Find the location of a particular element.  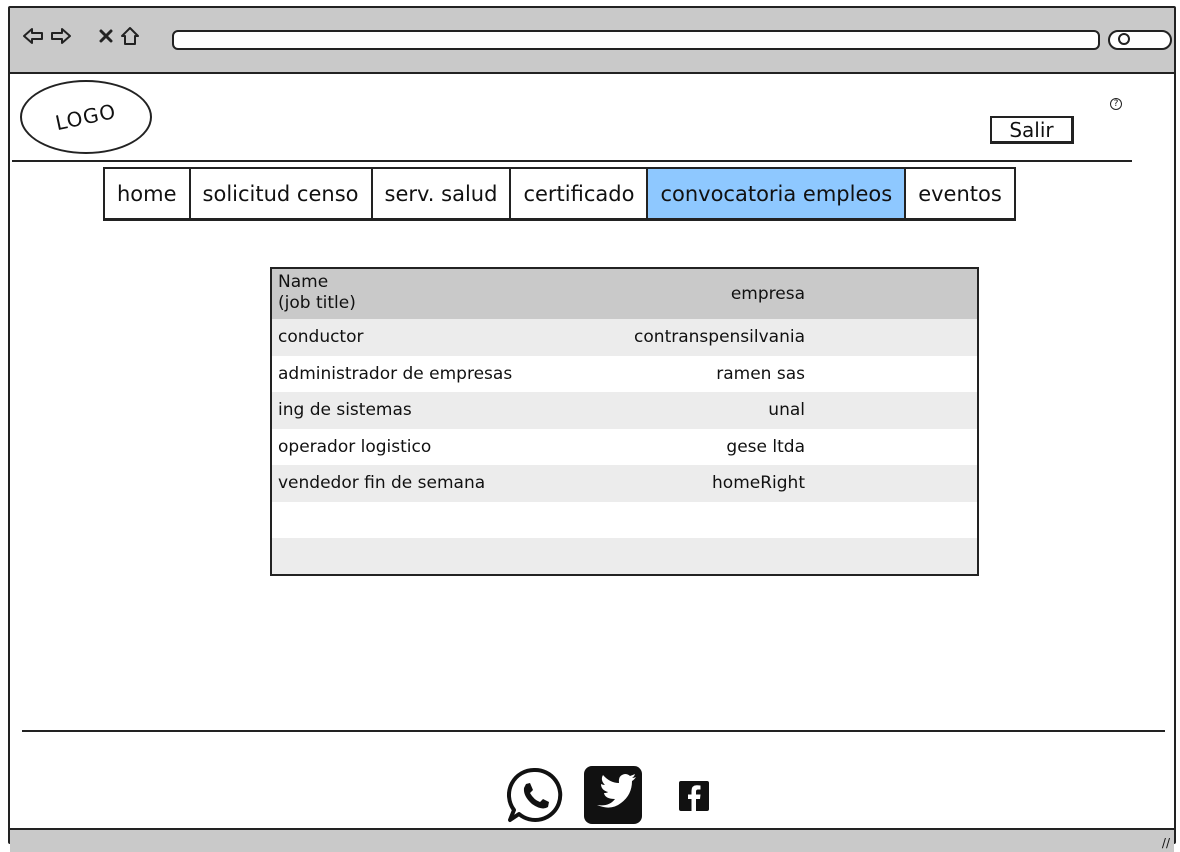

header-divider is located at coordinates (572, 161).